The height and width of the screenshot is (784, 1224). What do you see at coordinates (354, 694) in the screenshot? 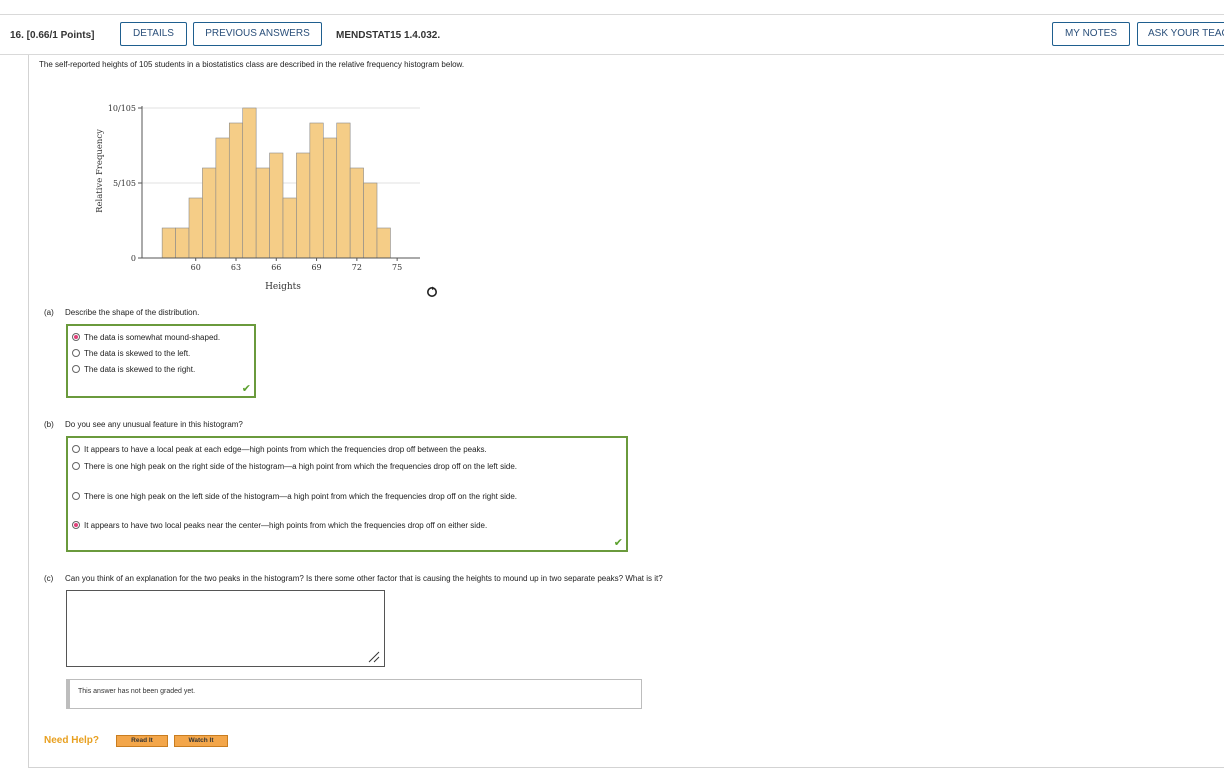
I see `grading-status-box: This answer has not been graded yet.` at bounding box center [354, 694].